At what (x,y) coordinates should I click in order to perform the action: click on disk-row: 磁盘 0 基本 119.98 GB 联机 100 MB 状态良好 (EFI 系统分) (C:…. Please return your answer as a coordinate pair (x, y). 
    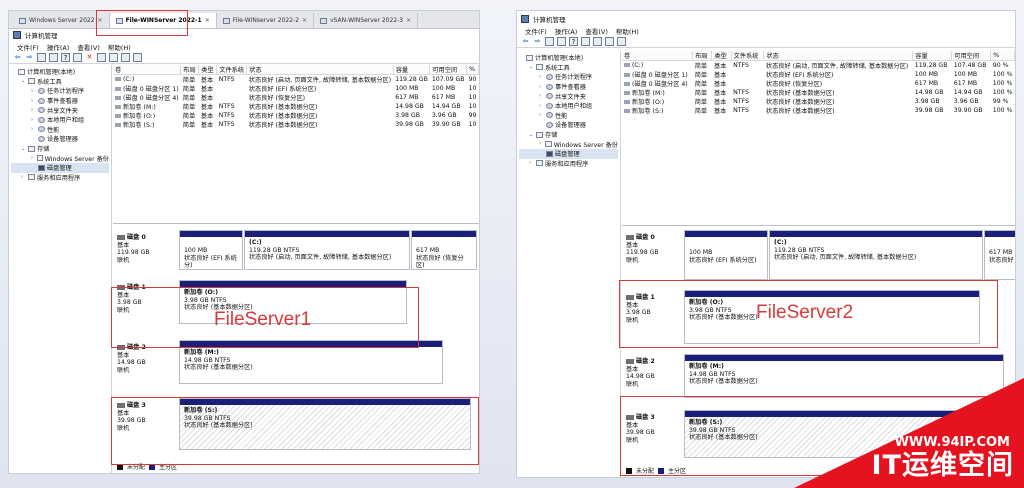
    Looking at the image, I should click on (296, 252).